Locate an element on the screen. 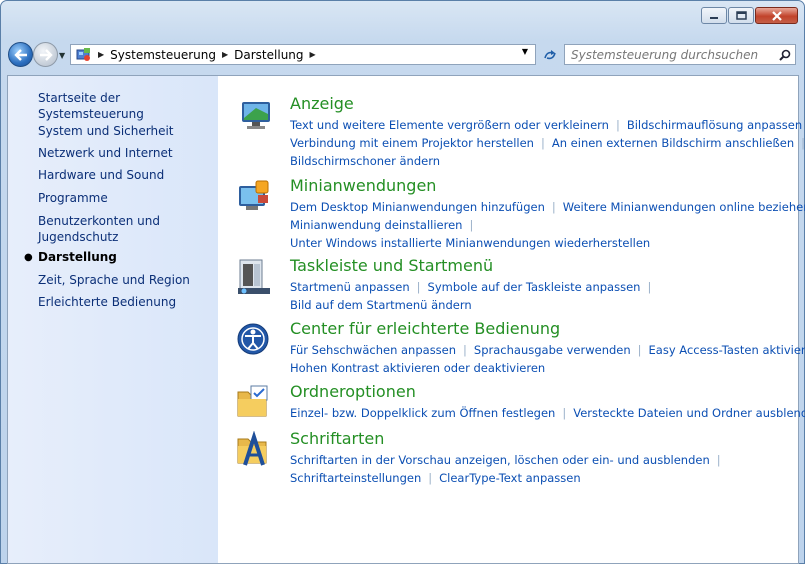 This screenshot has height=564, width=805. link: An einen externen Bildschirm anschließen is located at coordinates (673, 143).